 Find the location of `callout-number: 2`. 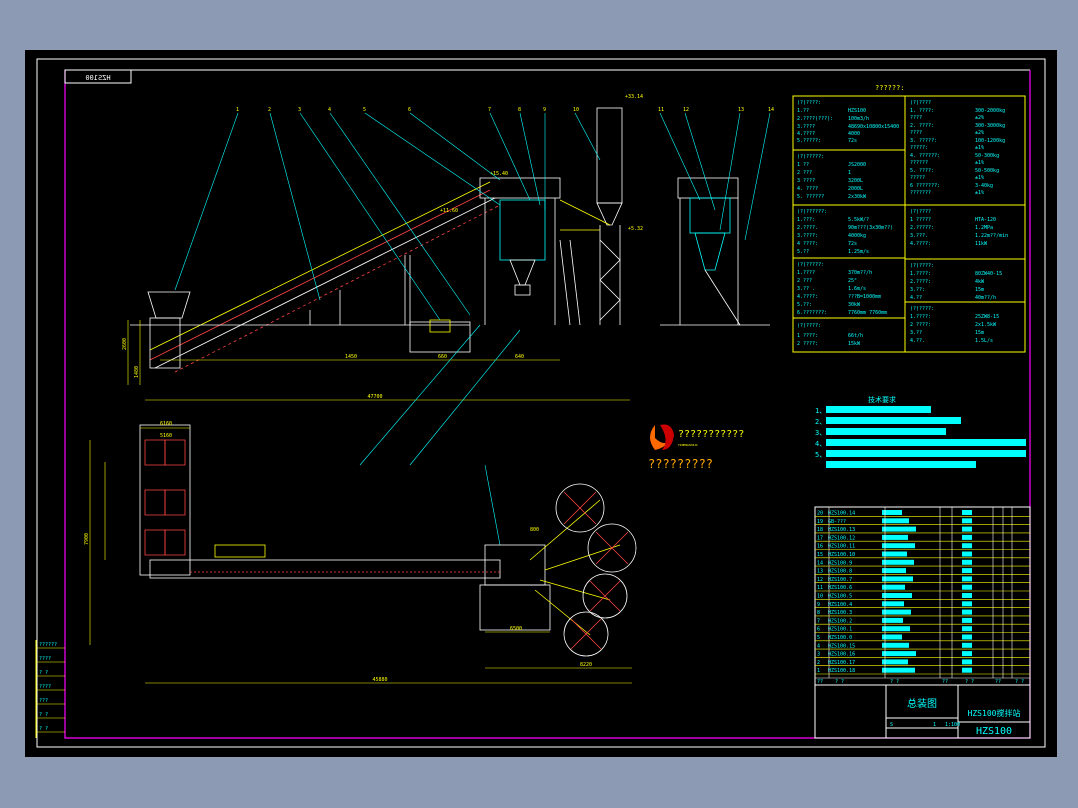

callout-number: 2 is located at coordinates (269, 110).